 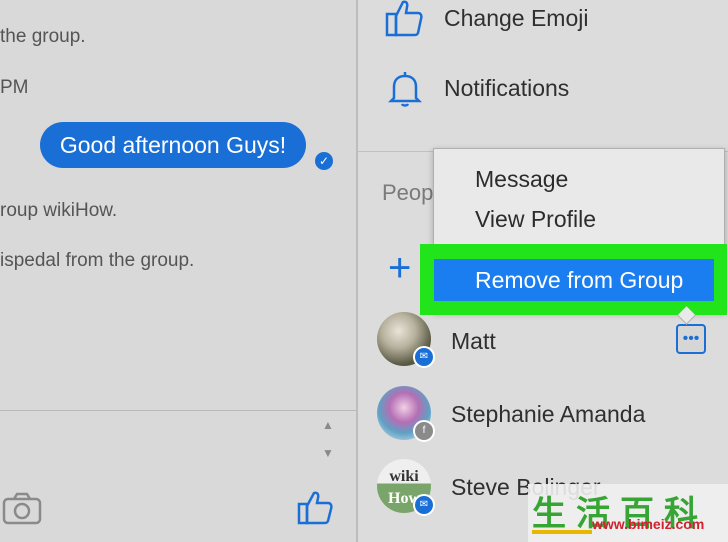 What do you see at coordinates (399, 268) in the screenshot?
I see `add-person-icon: +` at bounding box center [399, 268].